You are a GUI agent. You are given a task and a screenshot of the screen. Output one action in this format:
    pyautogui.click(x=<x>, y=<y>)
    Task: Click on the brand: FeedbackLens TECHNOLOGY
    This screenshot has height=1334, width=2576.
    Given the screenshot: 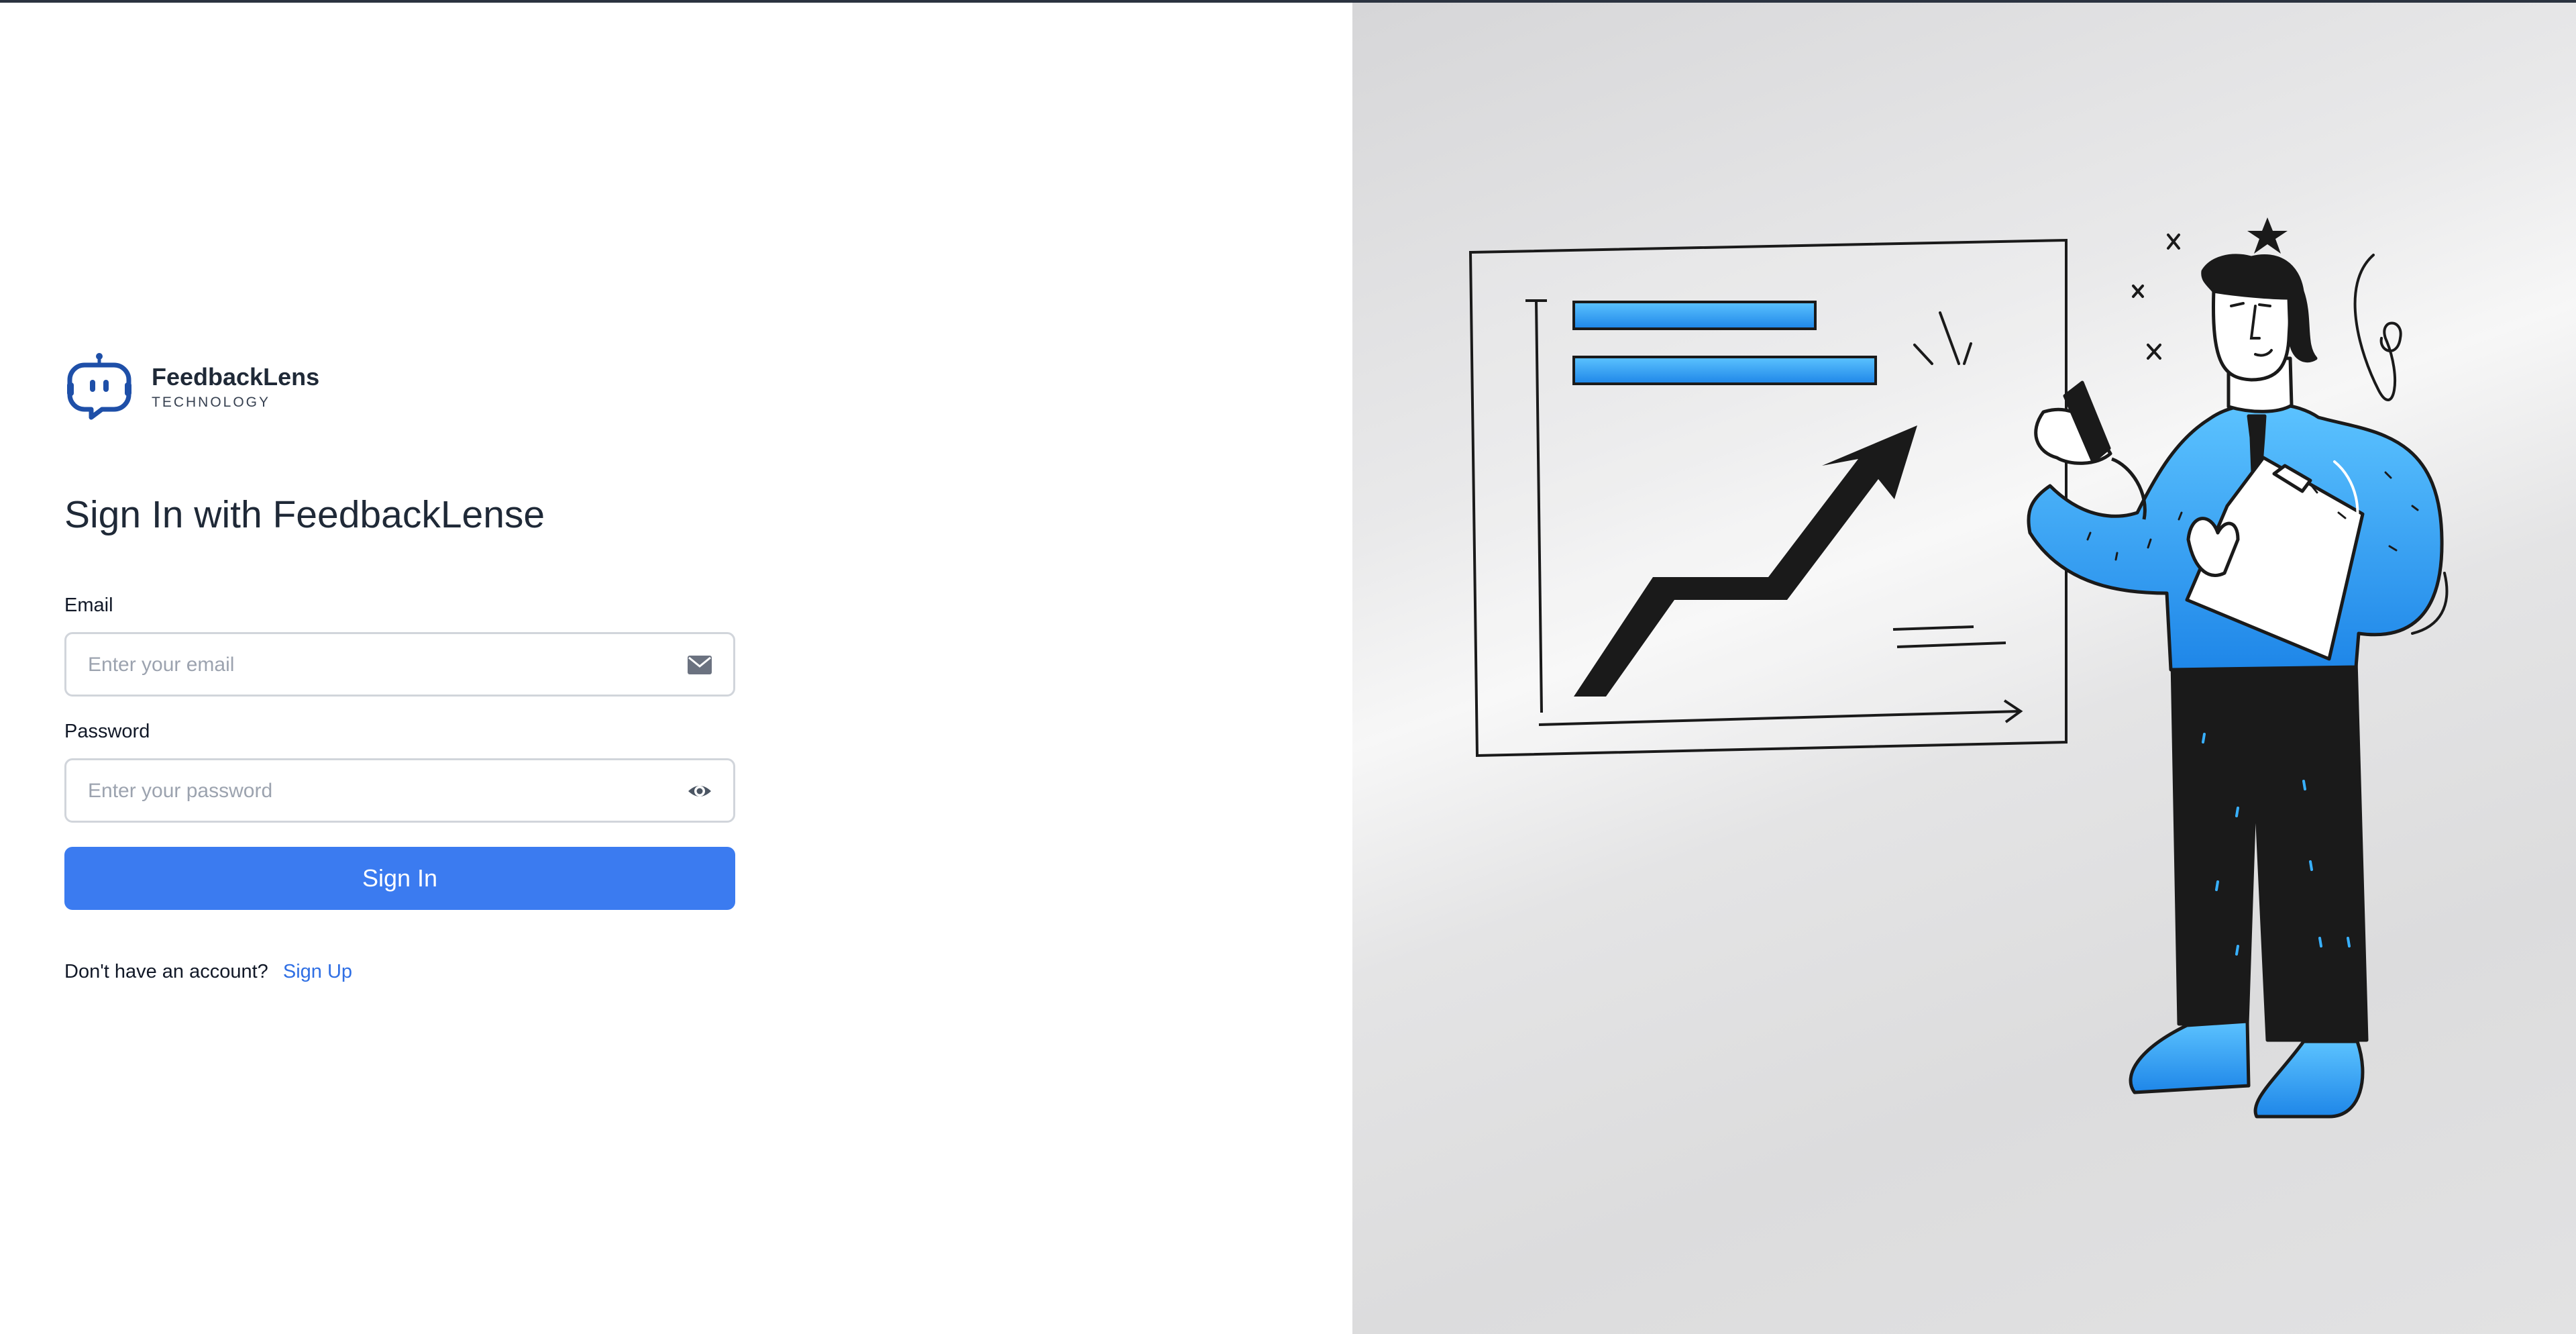 What is the action you would take?
    pyautogui.click(x=191, y=386)
    